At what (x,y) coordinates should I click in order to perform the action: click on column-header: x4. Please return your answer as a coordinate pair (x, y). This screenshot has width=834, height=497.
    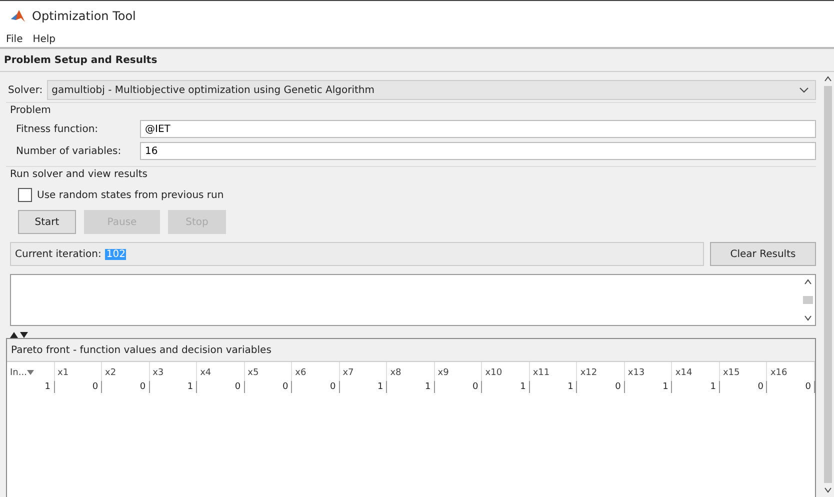
    Looking at the image, I should click on (221, 371).